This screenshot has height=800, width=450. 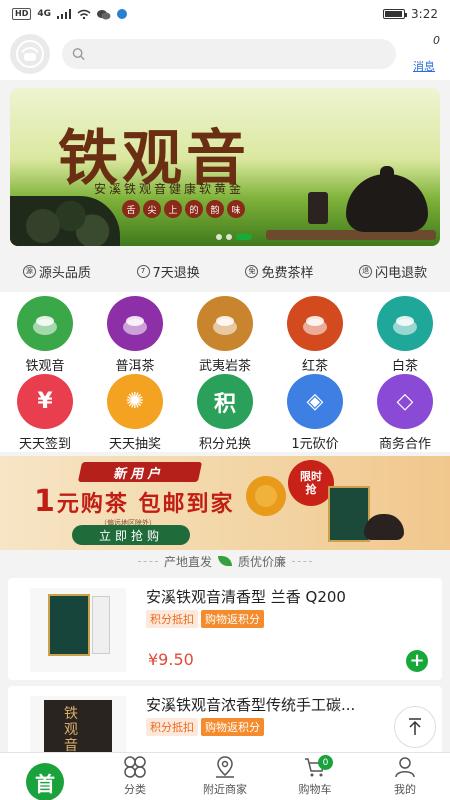 I want to click on category-label: 铁观音, so click(x=45, y=366).